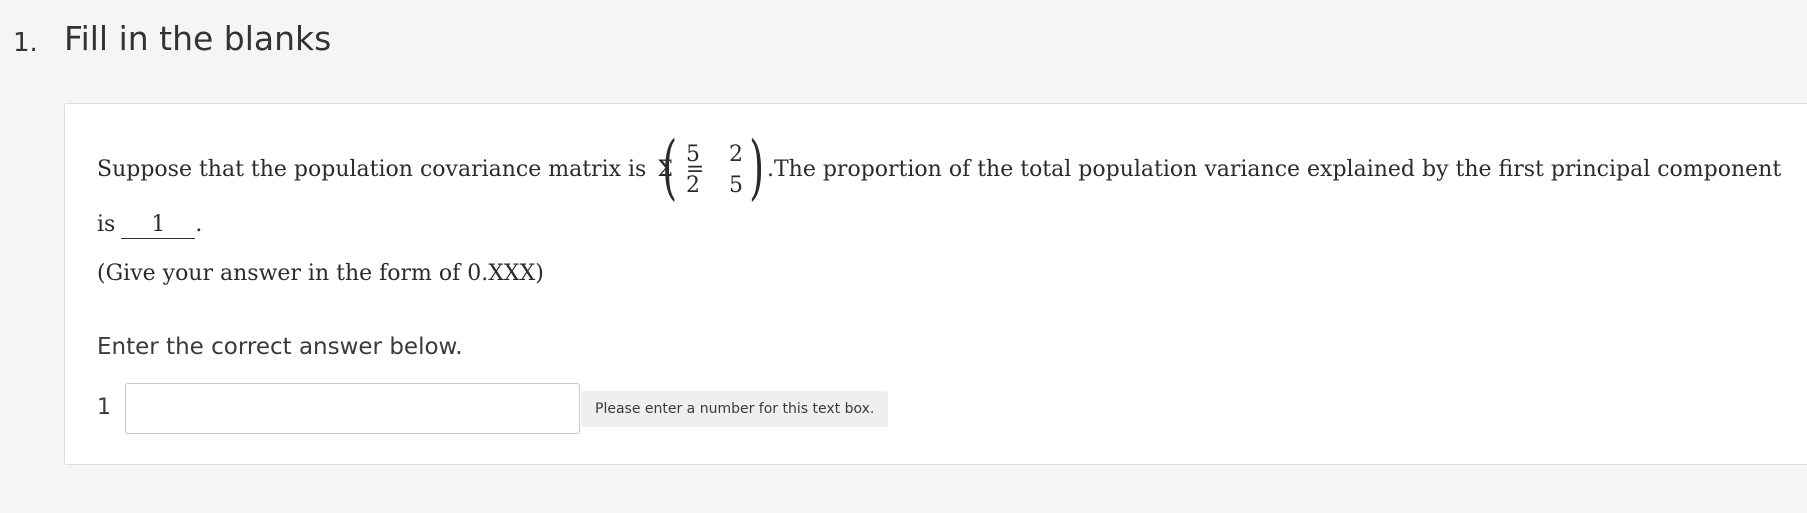  What do you see at coordinates (280, 347) in the screenshot?
I see `answer-prompt: Enter the correct answer below.` at bounding box center [280, 347].